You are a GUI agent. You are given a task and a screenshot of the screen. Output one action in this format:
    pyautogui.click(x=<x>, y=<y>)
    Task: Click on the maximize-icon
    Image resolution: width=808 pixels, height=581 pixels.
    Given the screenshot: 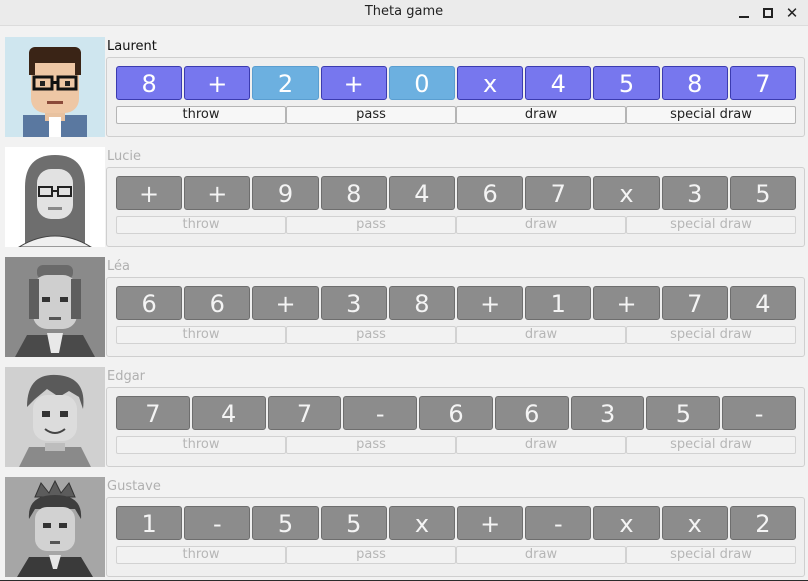 What is the action you would take?
    pyautogui.click(x=768, y=13)
    